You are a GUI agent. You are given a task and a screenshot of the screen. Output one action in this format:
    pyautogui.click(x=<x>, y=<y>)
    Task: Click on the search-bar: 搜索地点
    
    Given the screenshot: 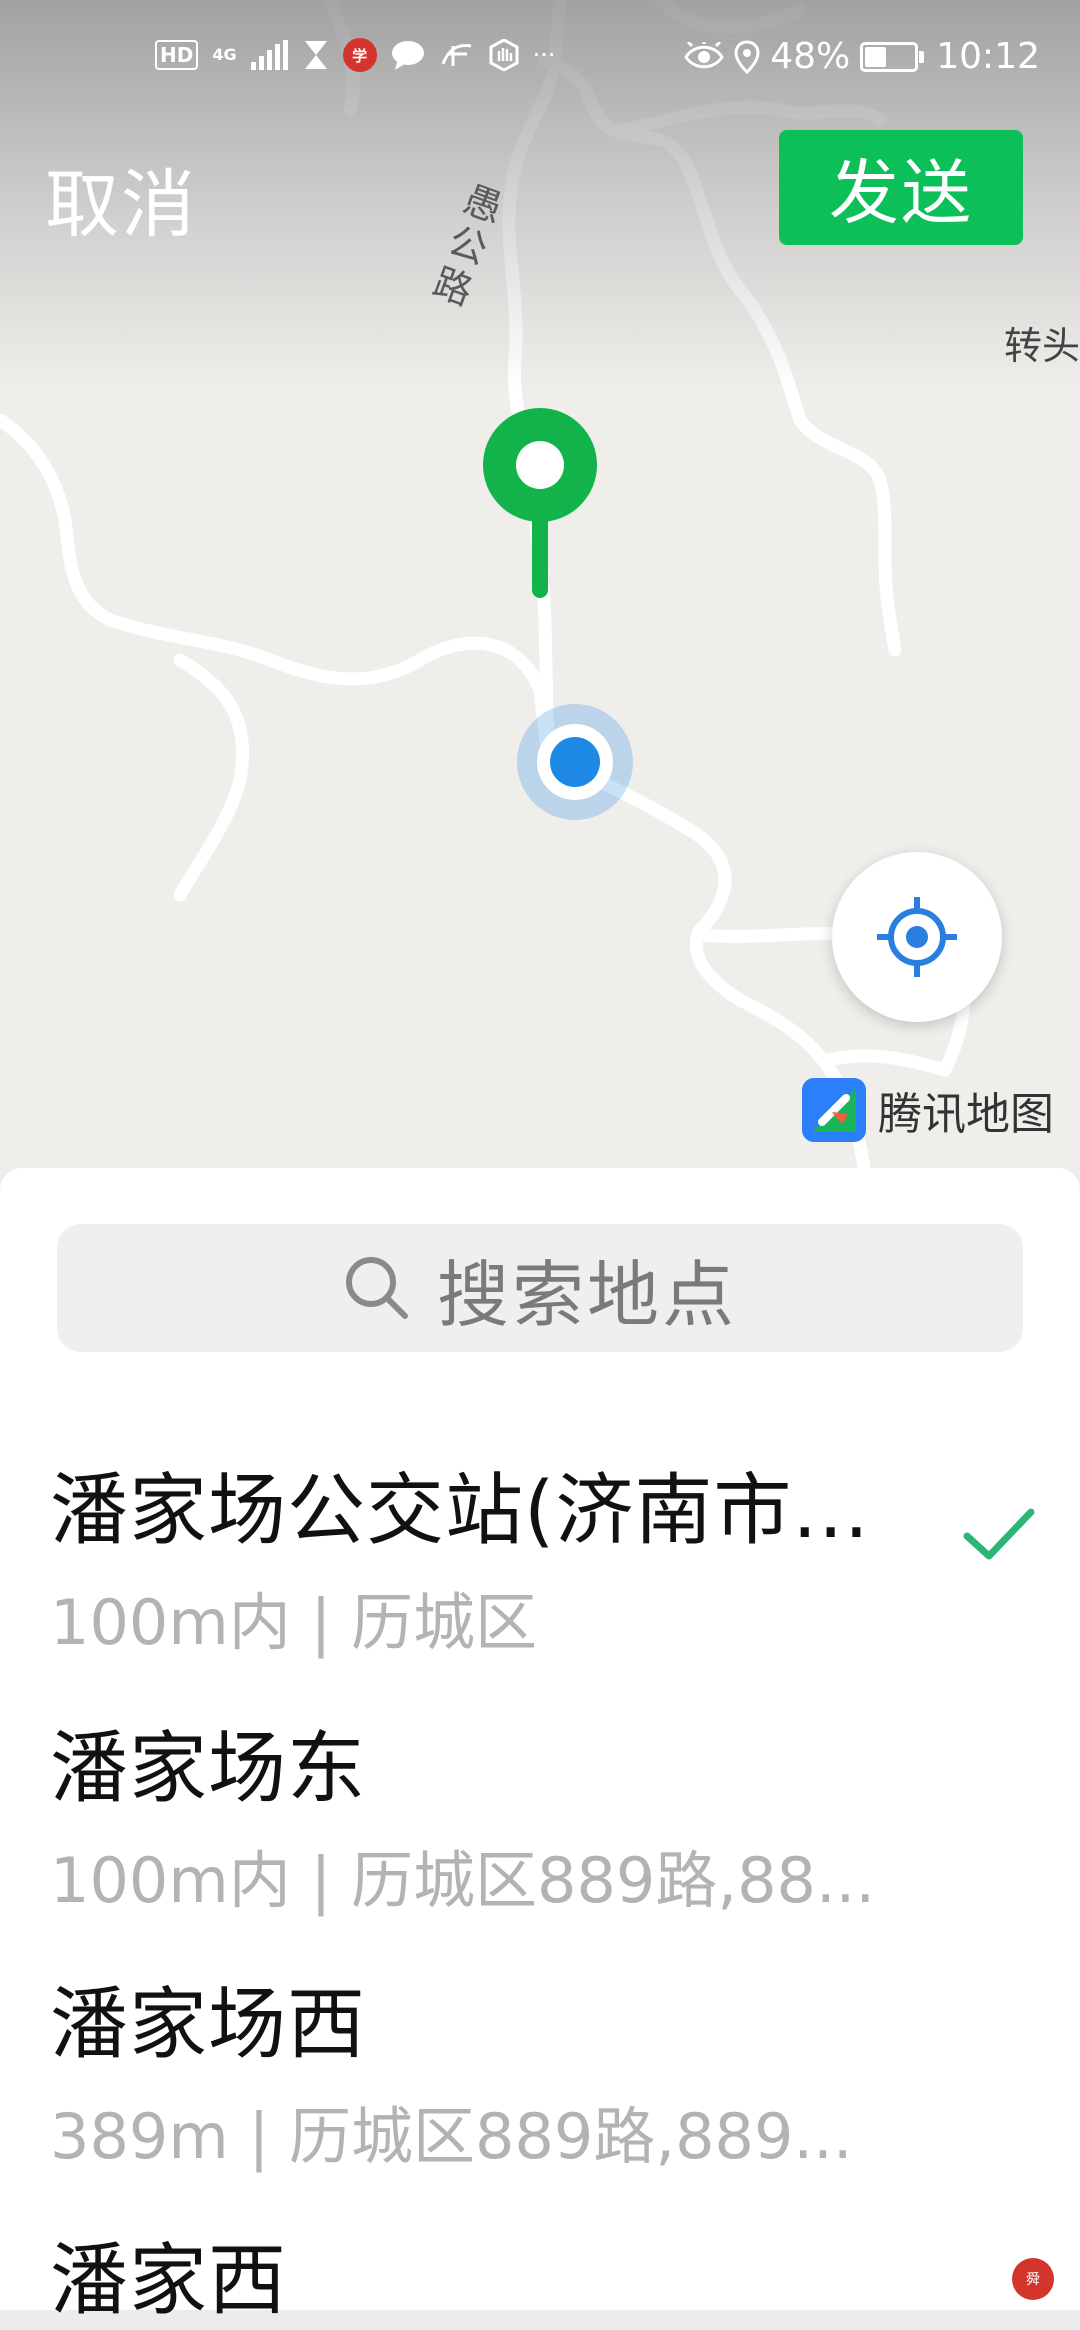 What is the action you would take?
    pyautogui.click(x=540, y=1288)
    